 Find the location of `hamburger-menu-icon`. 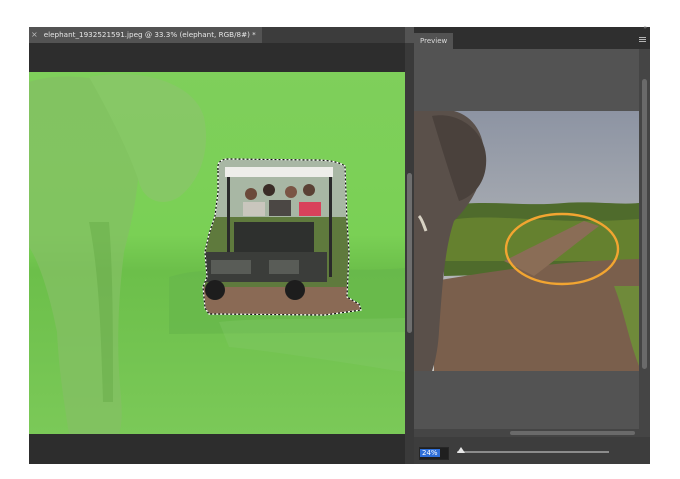

hamburger-menu-icon is located at coordinates (642, 39).